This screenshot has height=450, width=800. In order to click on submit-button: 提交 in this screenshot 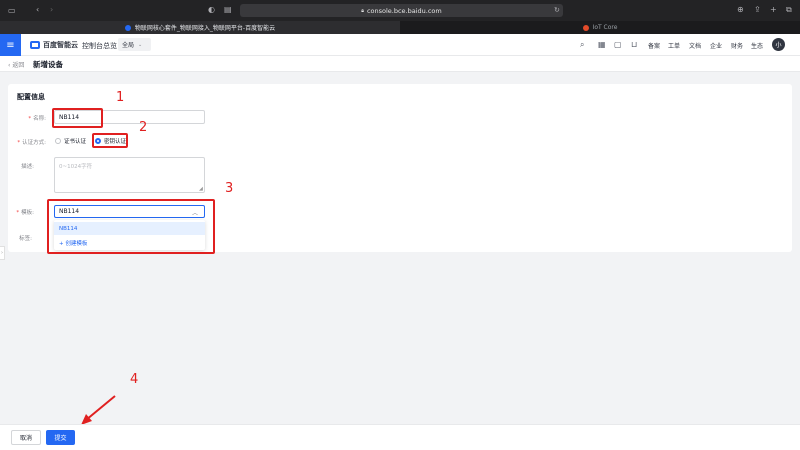, I will do `click(60, 437)`.